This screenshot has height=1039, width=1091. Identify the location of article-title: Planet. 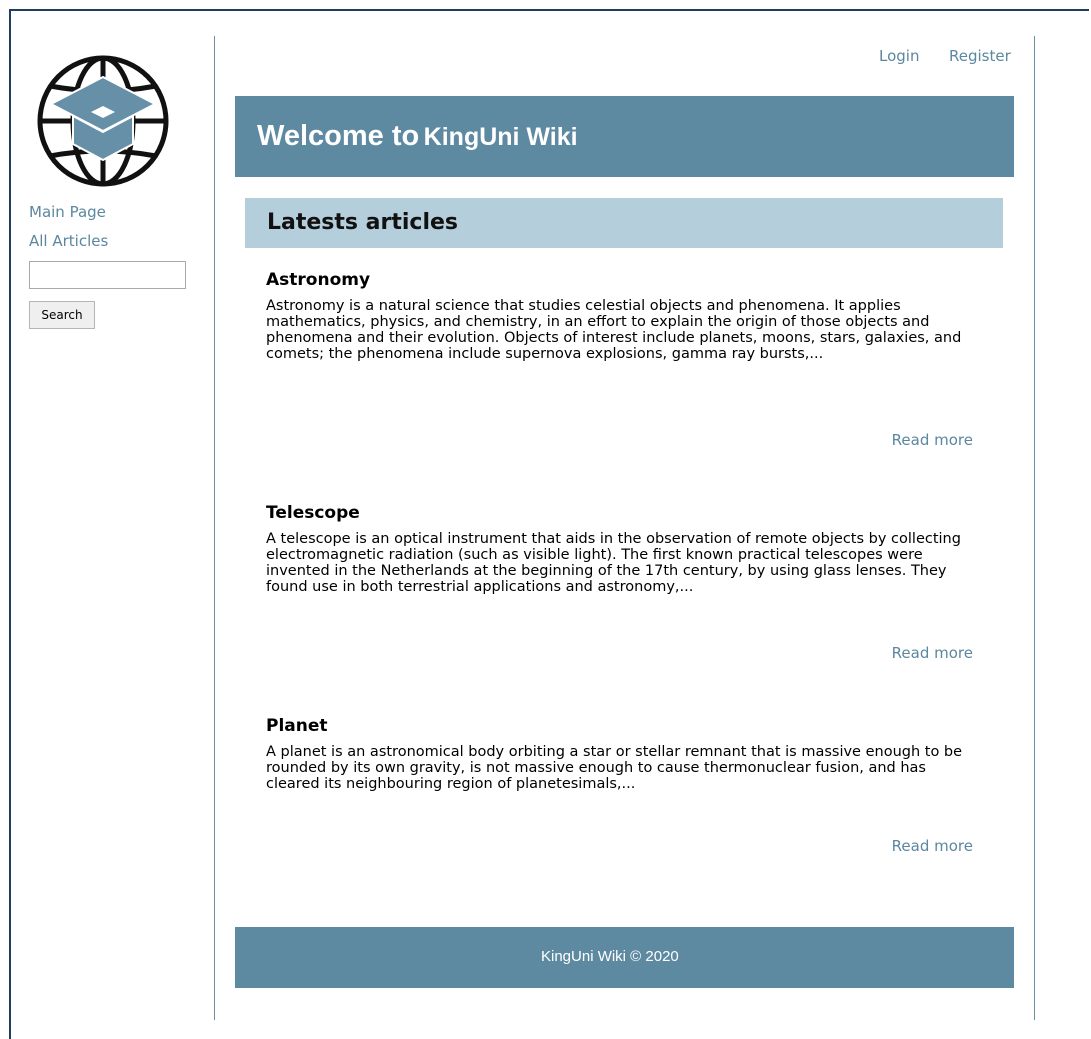
(621, 726).